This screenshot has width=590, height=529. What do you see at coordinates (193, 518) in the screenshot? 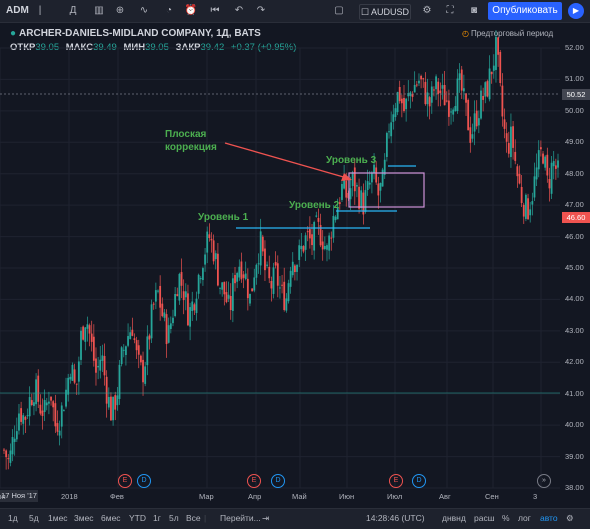
I see `range-all-button: Все` at bounding box center [193, 518].